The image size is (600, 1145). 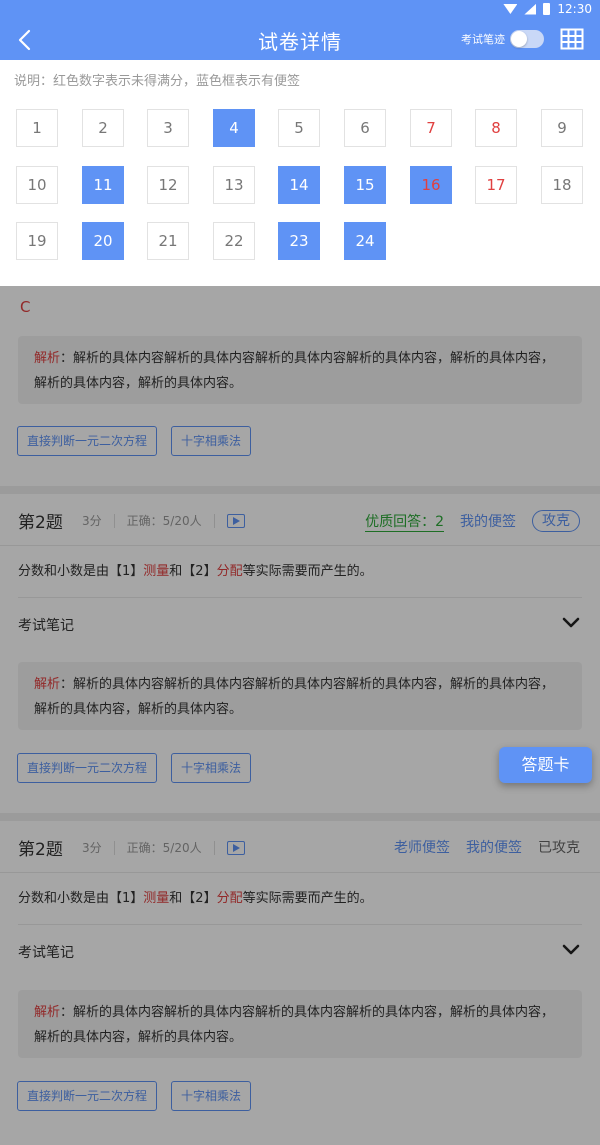 I want to click on status-bar: 12:30, so click(x=300, y=10).